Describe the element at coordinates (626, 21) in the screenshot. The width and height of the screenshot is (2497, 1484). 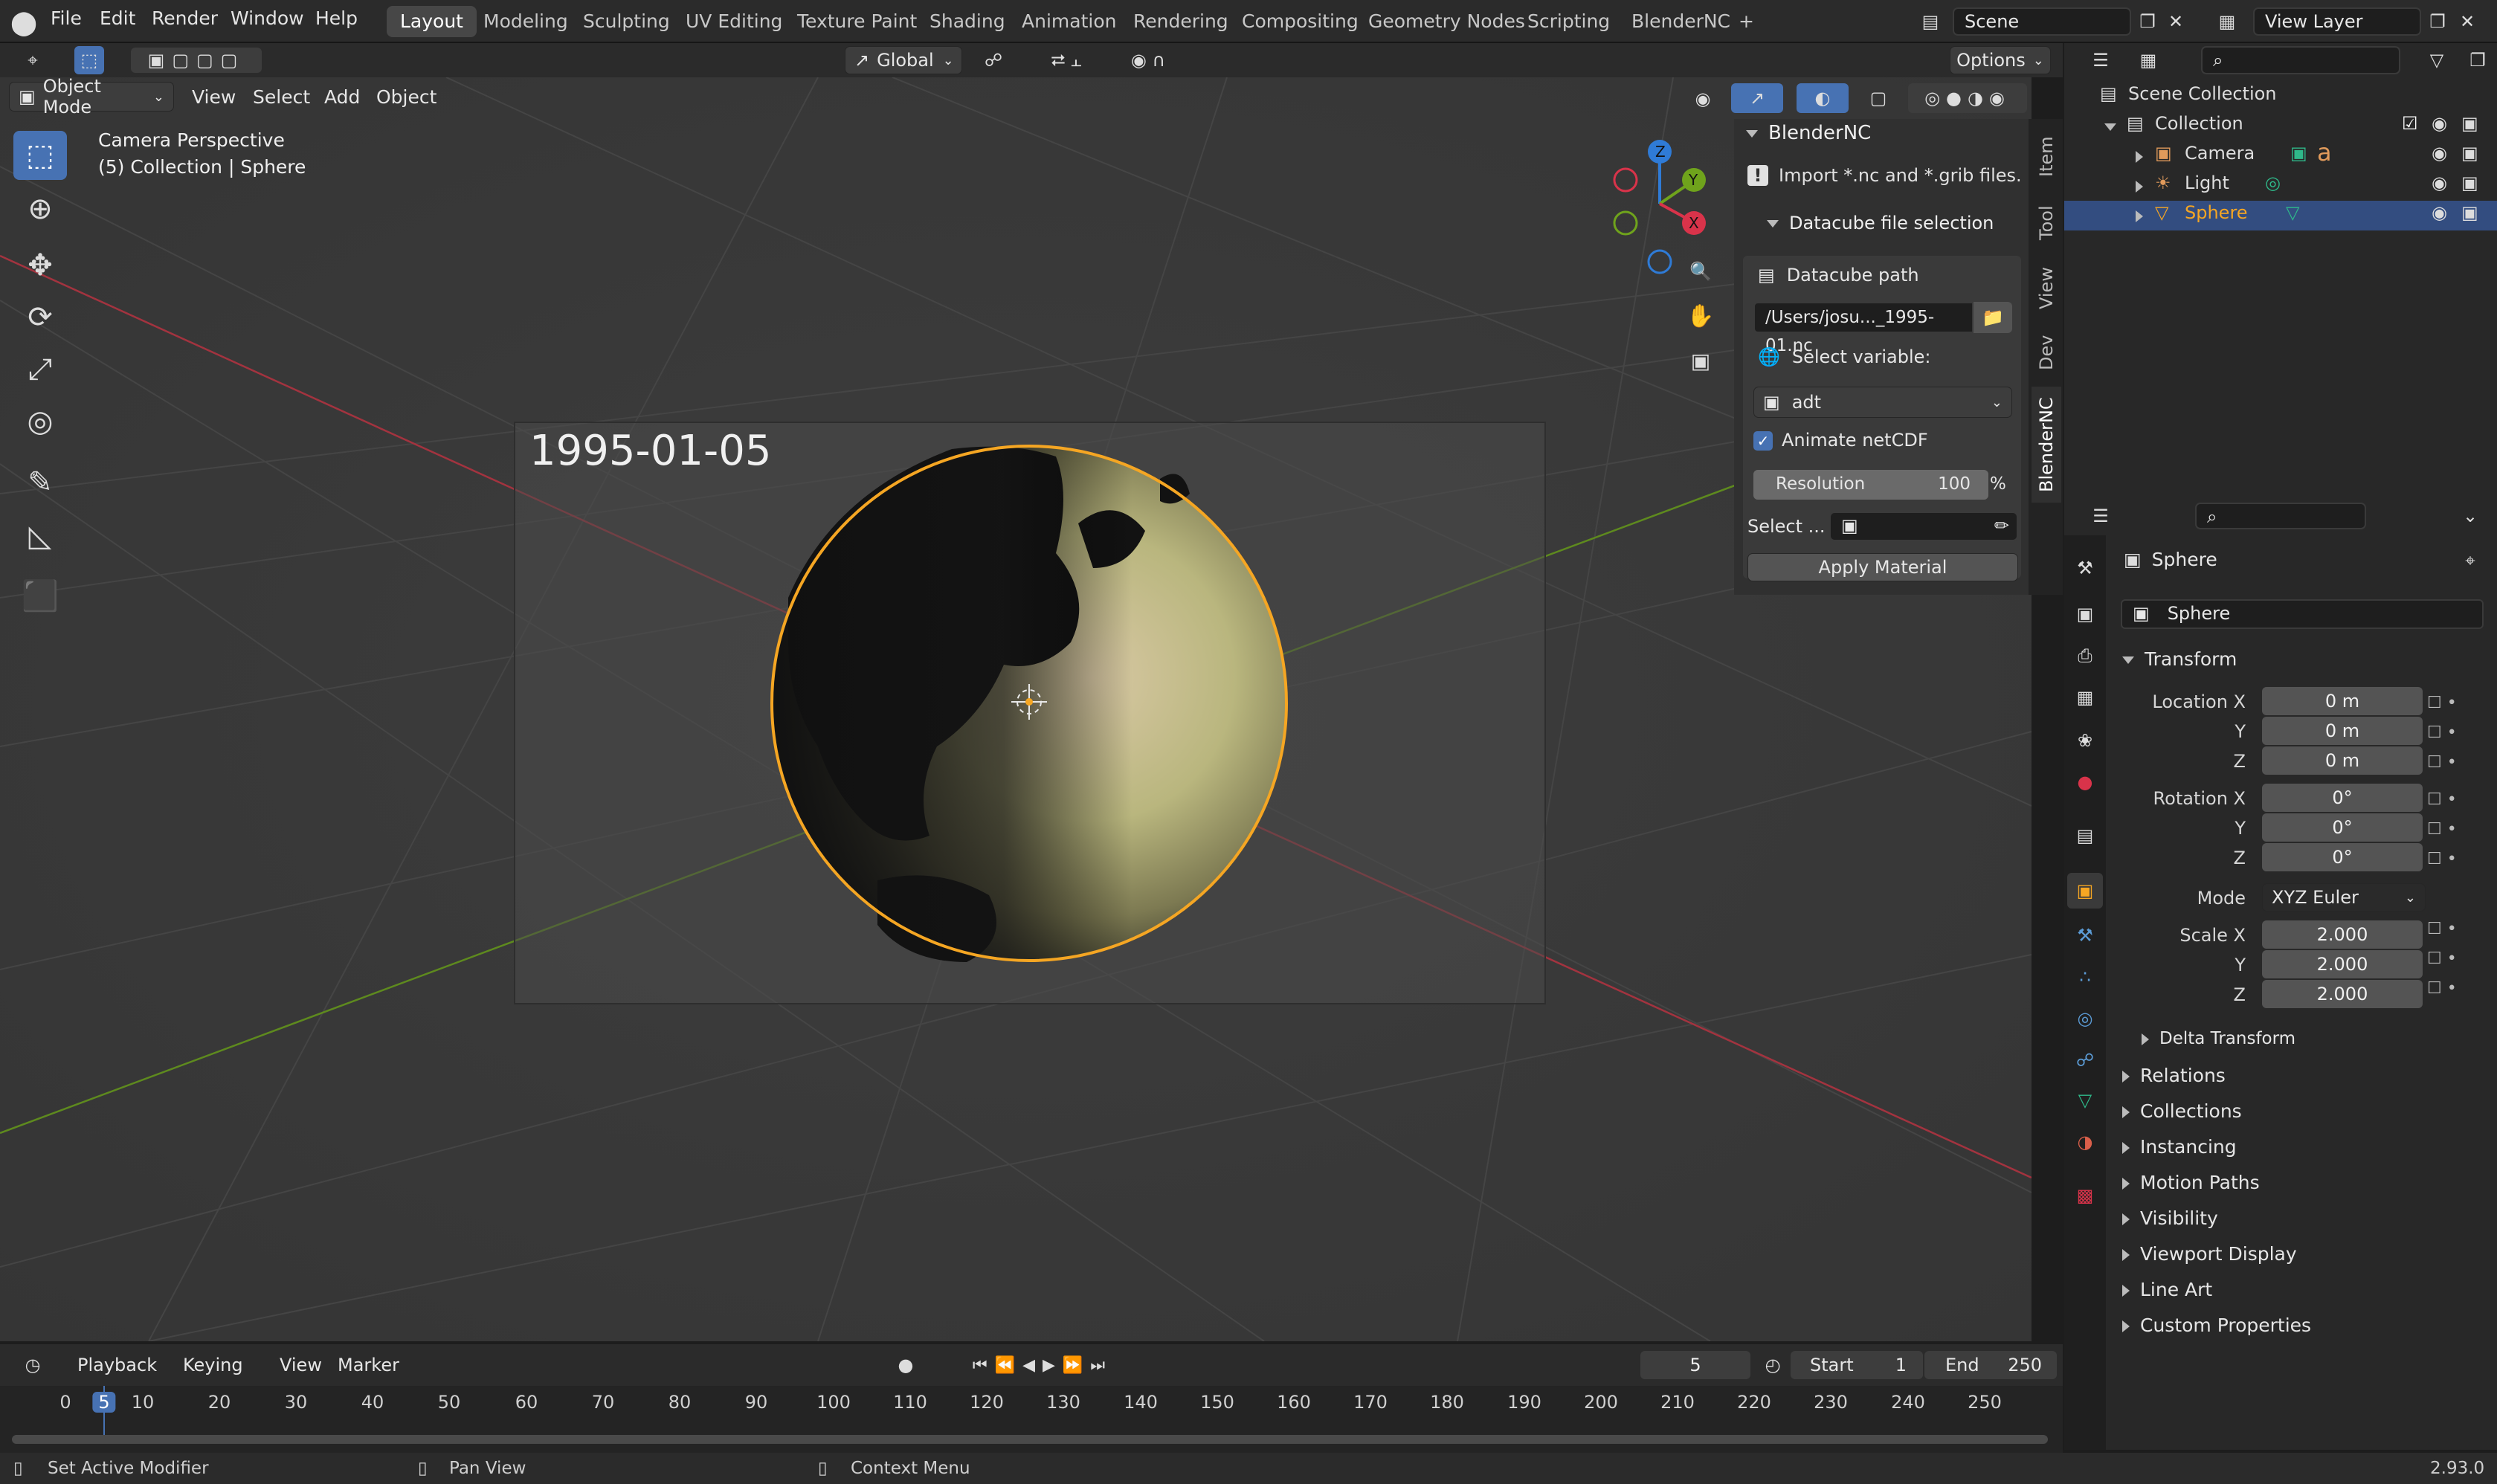
I see `tab-sculpting: Sculpting` at that location.